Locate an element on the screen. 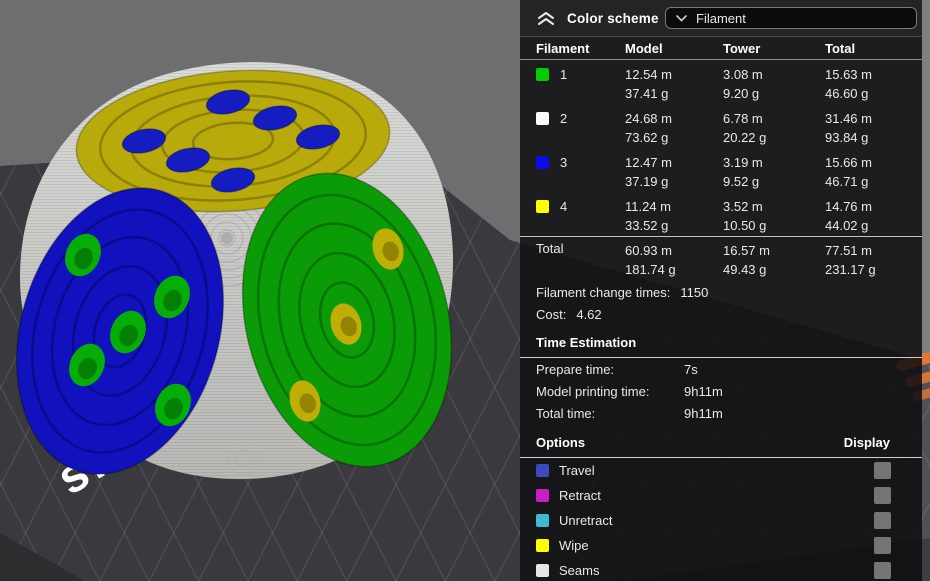 The height and width of the screenshot is (581, 930). options-header: Options Display is located at coordinates (721, 442).